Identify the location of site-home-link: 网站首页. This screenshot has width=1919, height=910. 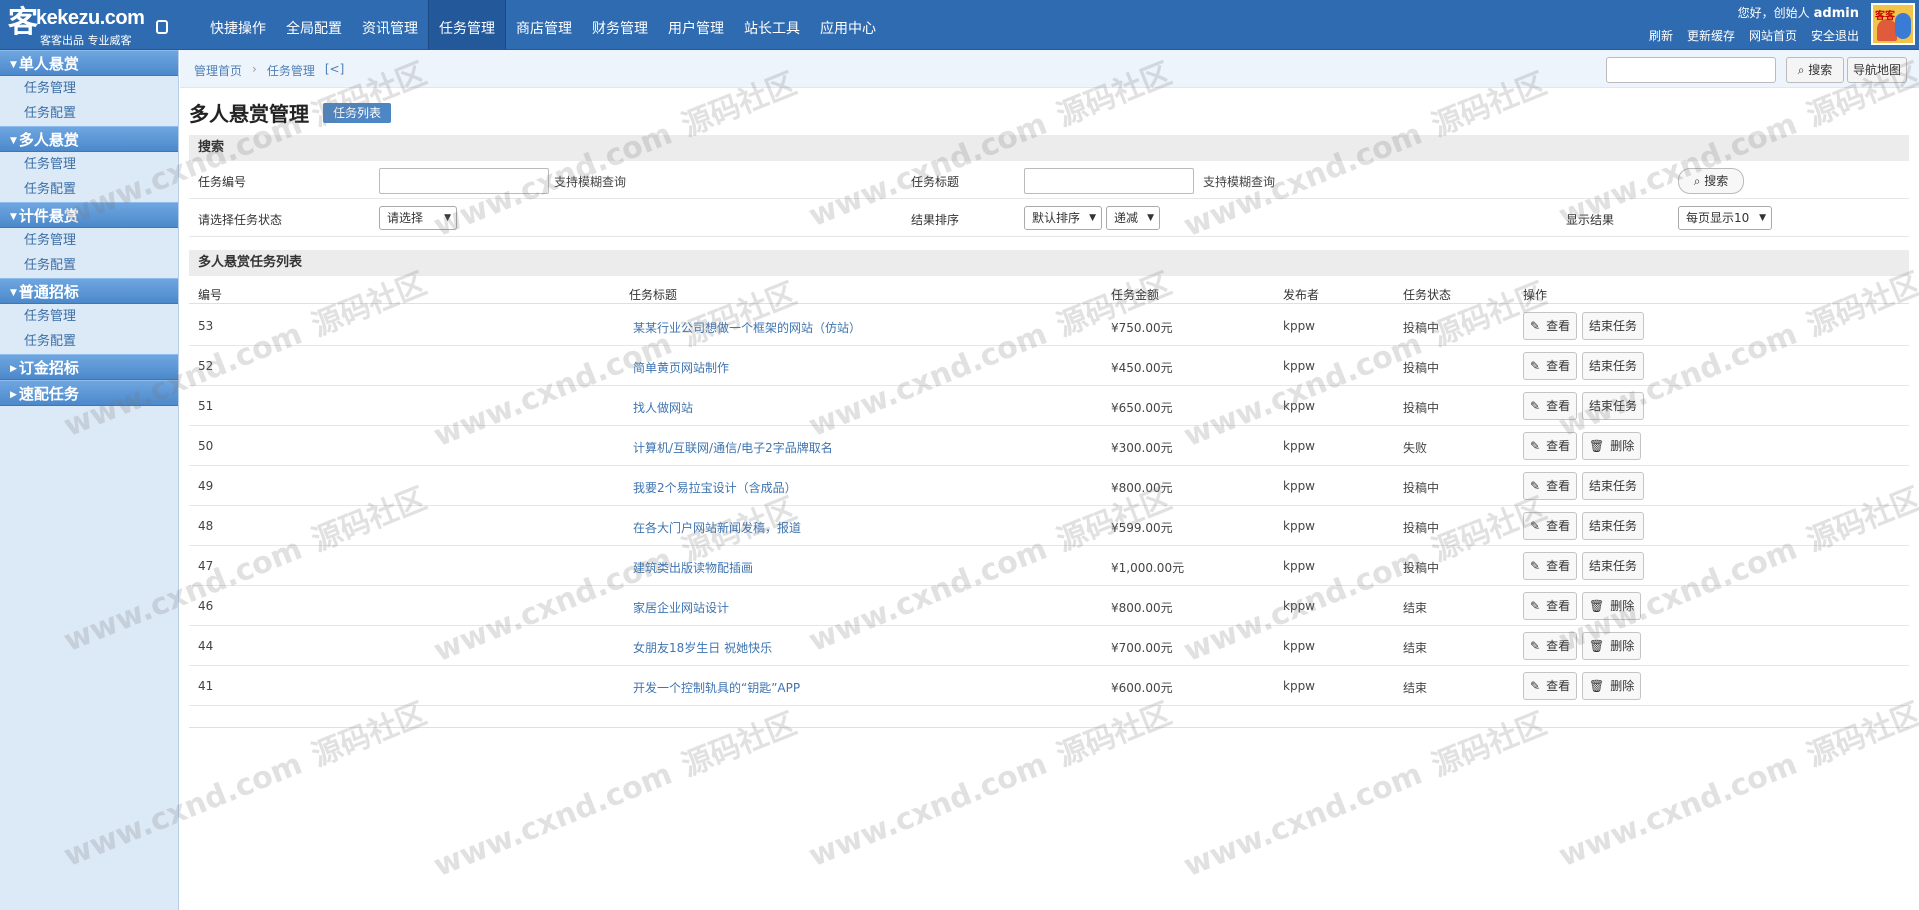
(1773, 35).